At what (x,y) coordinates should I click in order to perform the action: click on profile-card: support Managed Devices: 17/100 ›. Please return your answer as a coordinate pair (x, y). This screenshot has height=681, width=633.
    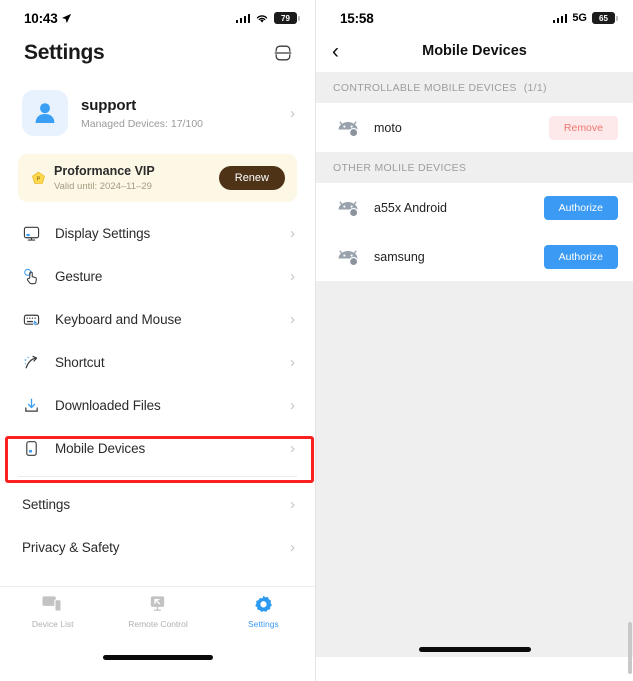
    Looking at the image, I should click on (157, 113).